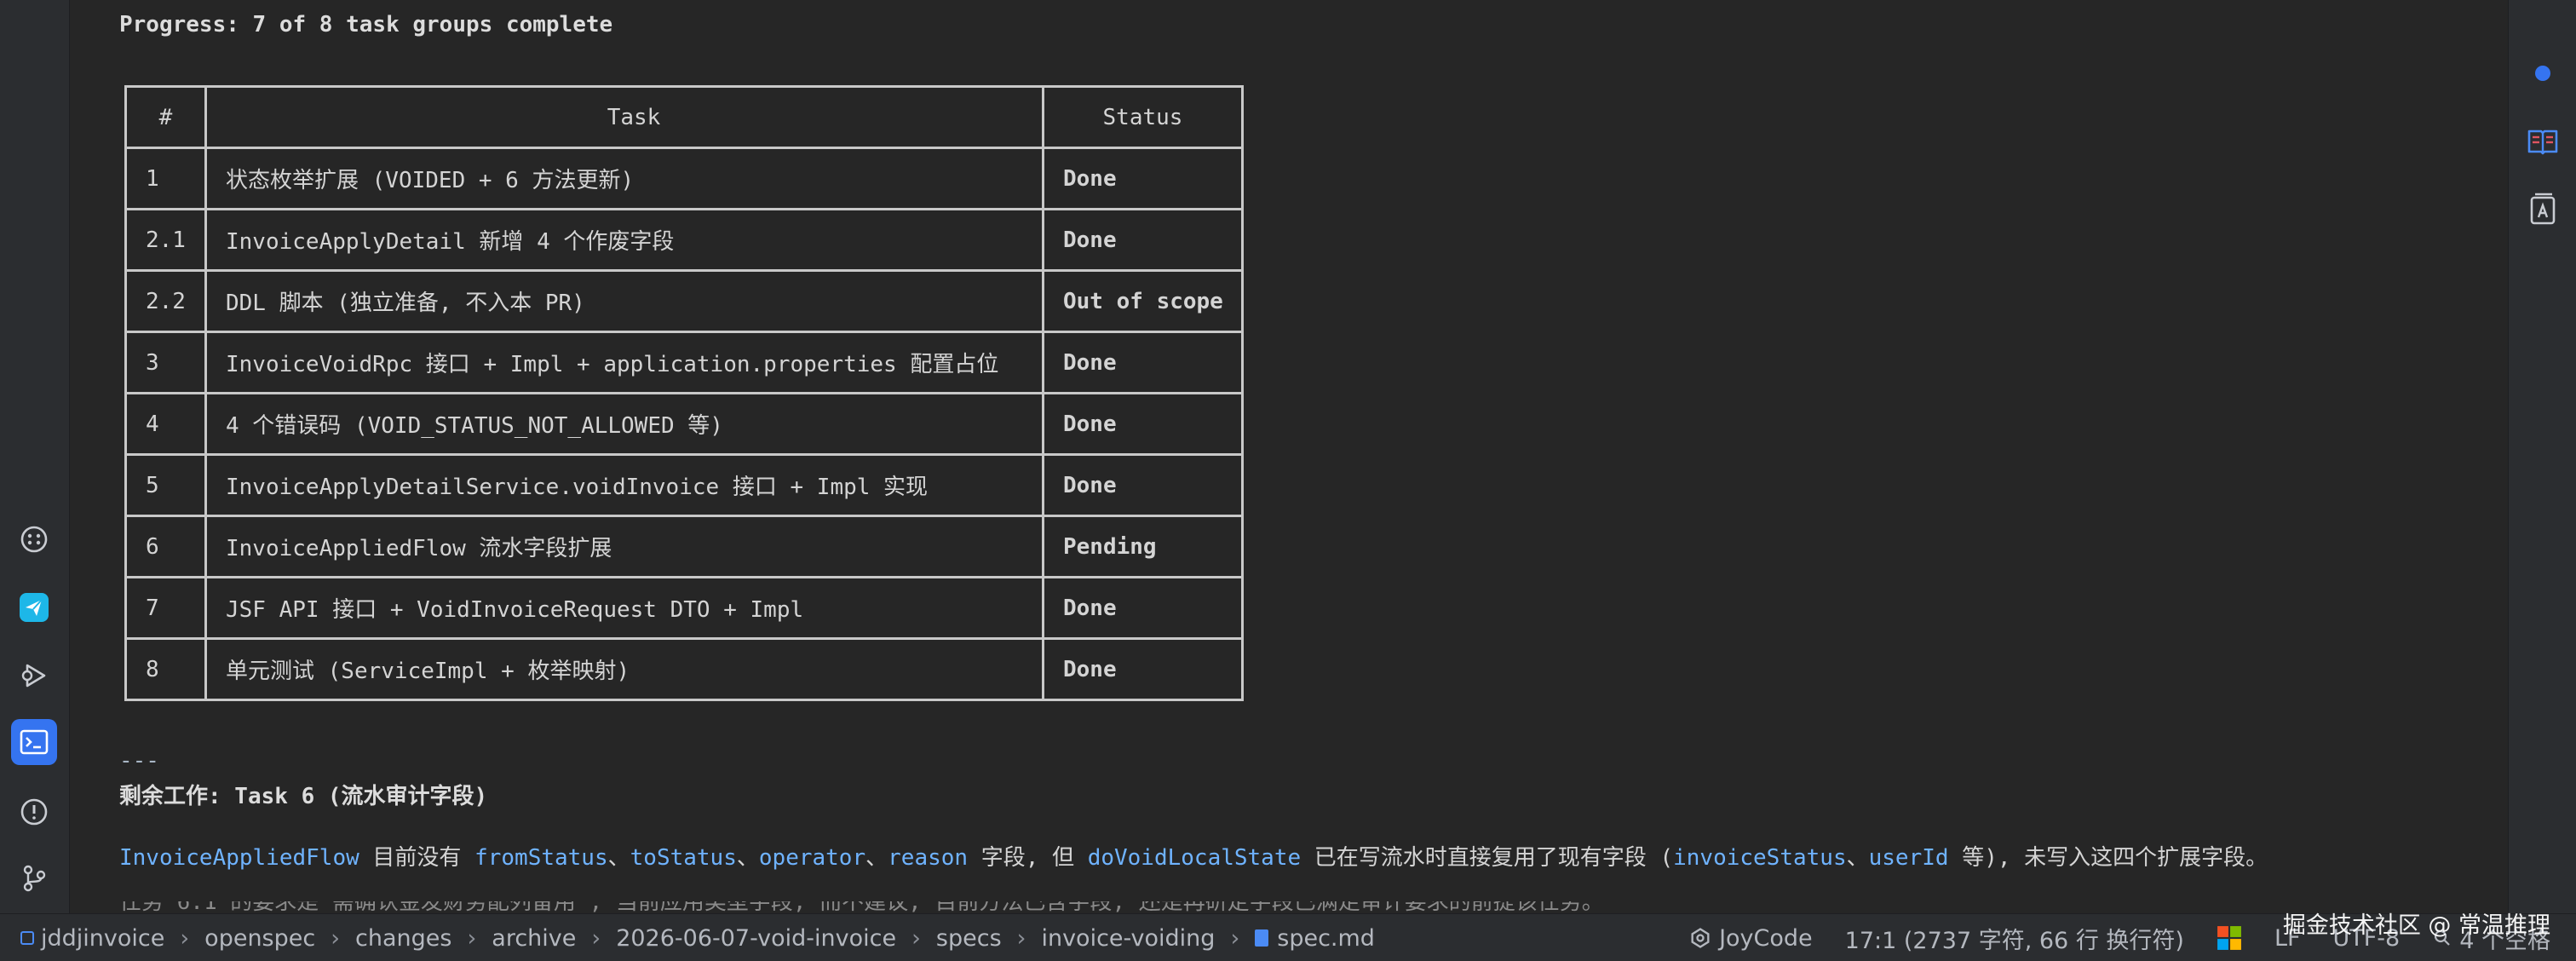 The width and height of the screenshot is (2576, 961). Describe the element at coordinates (103, 938) in the screenshot. I see `breadcrumb-item: jddjinvoice` at that location.